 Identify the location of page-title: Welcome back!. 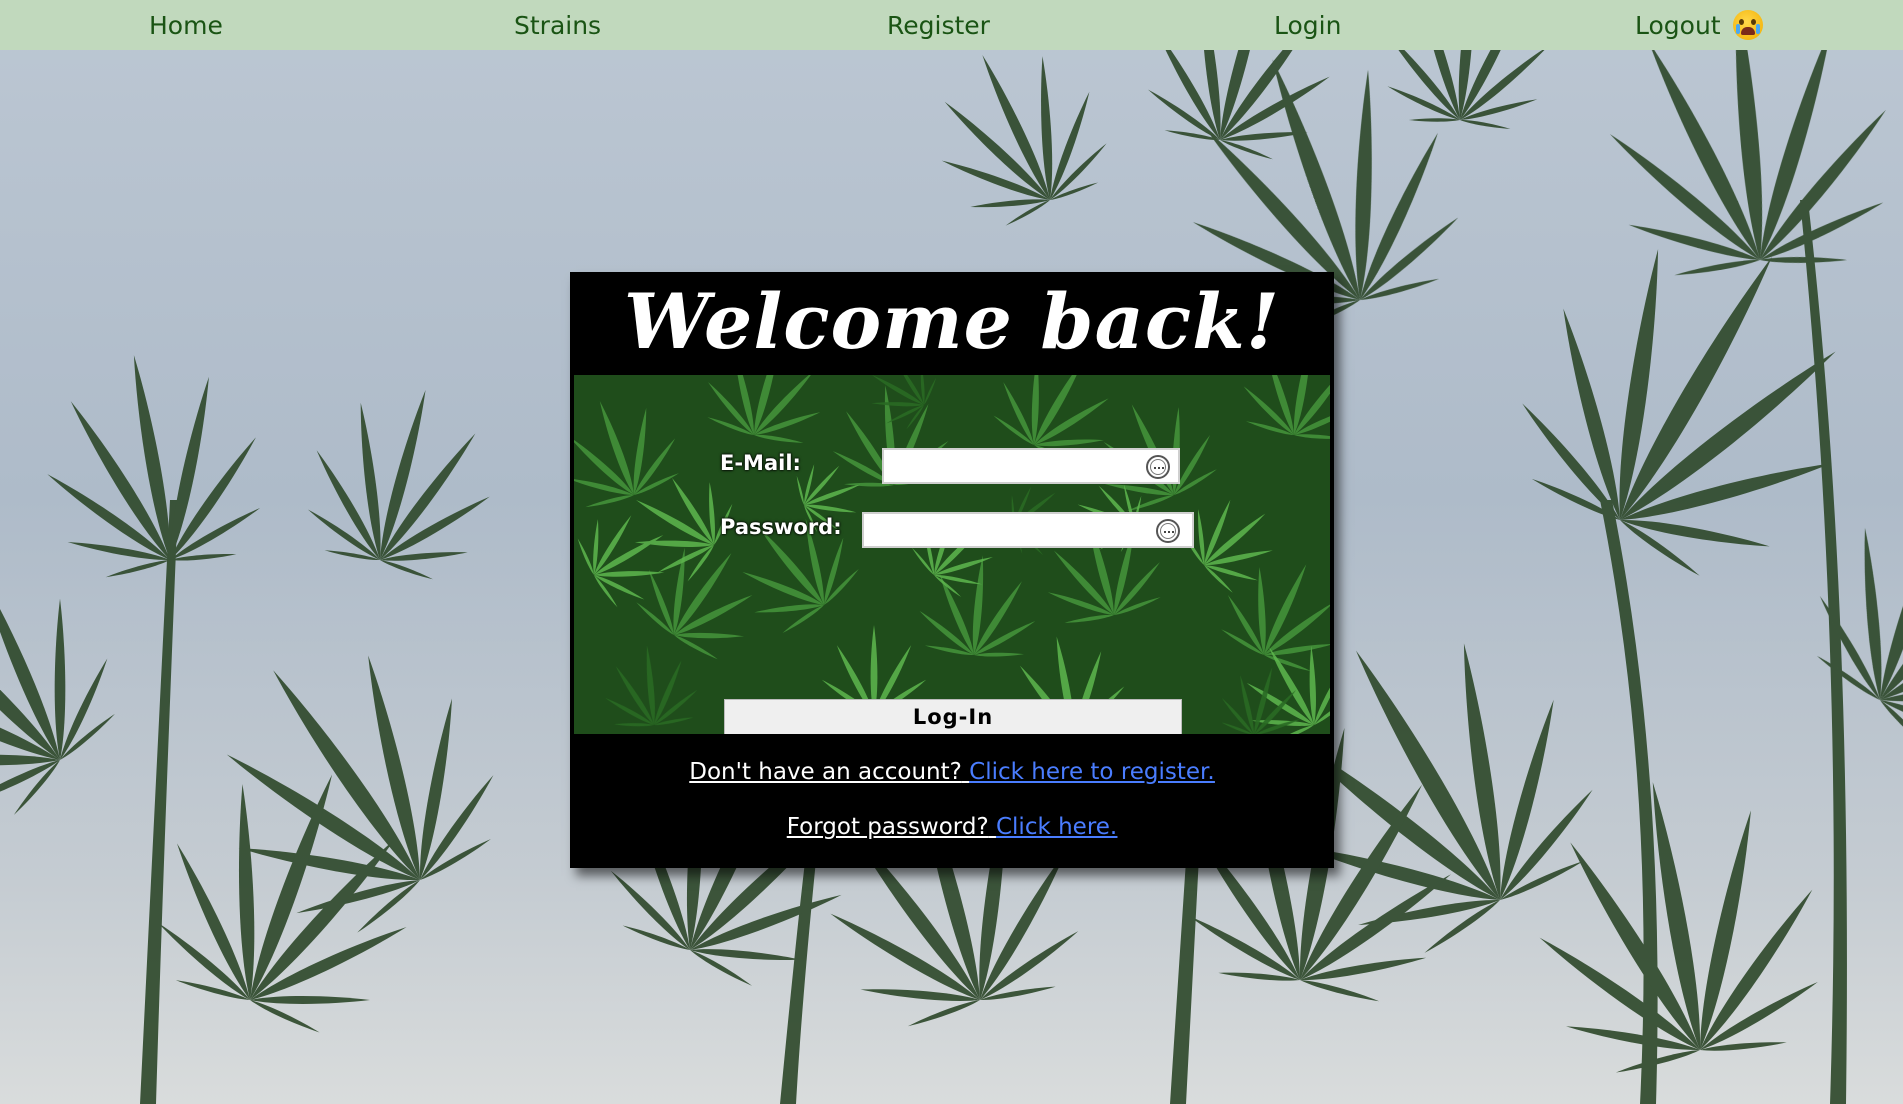
(952, 321).